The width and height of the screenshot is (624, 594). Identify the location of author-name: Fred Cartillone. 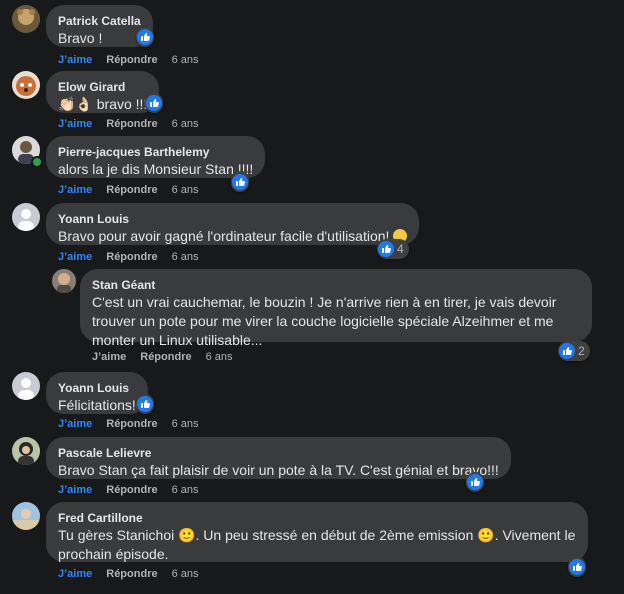
(317, 518).